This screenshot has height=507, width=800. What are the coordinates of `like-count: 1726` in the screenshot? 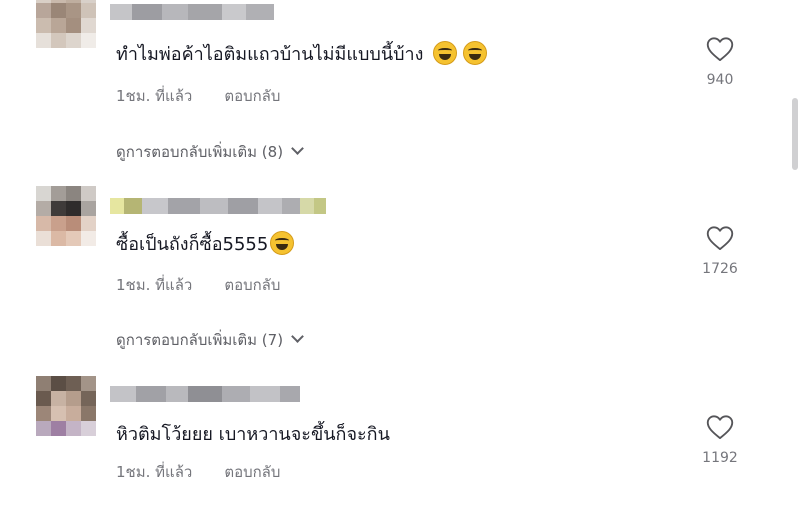 It's located at (720, 269).